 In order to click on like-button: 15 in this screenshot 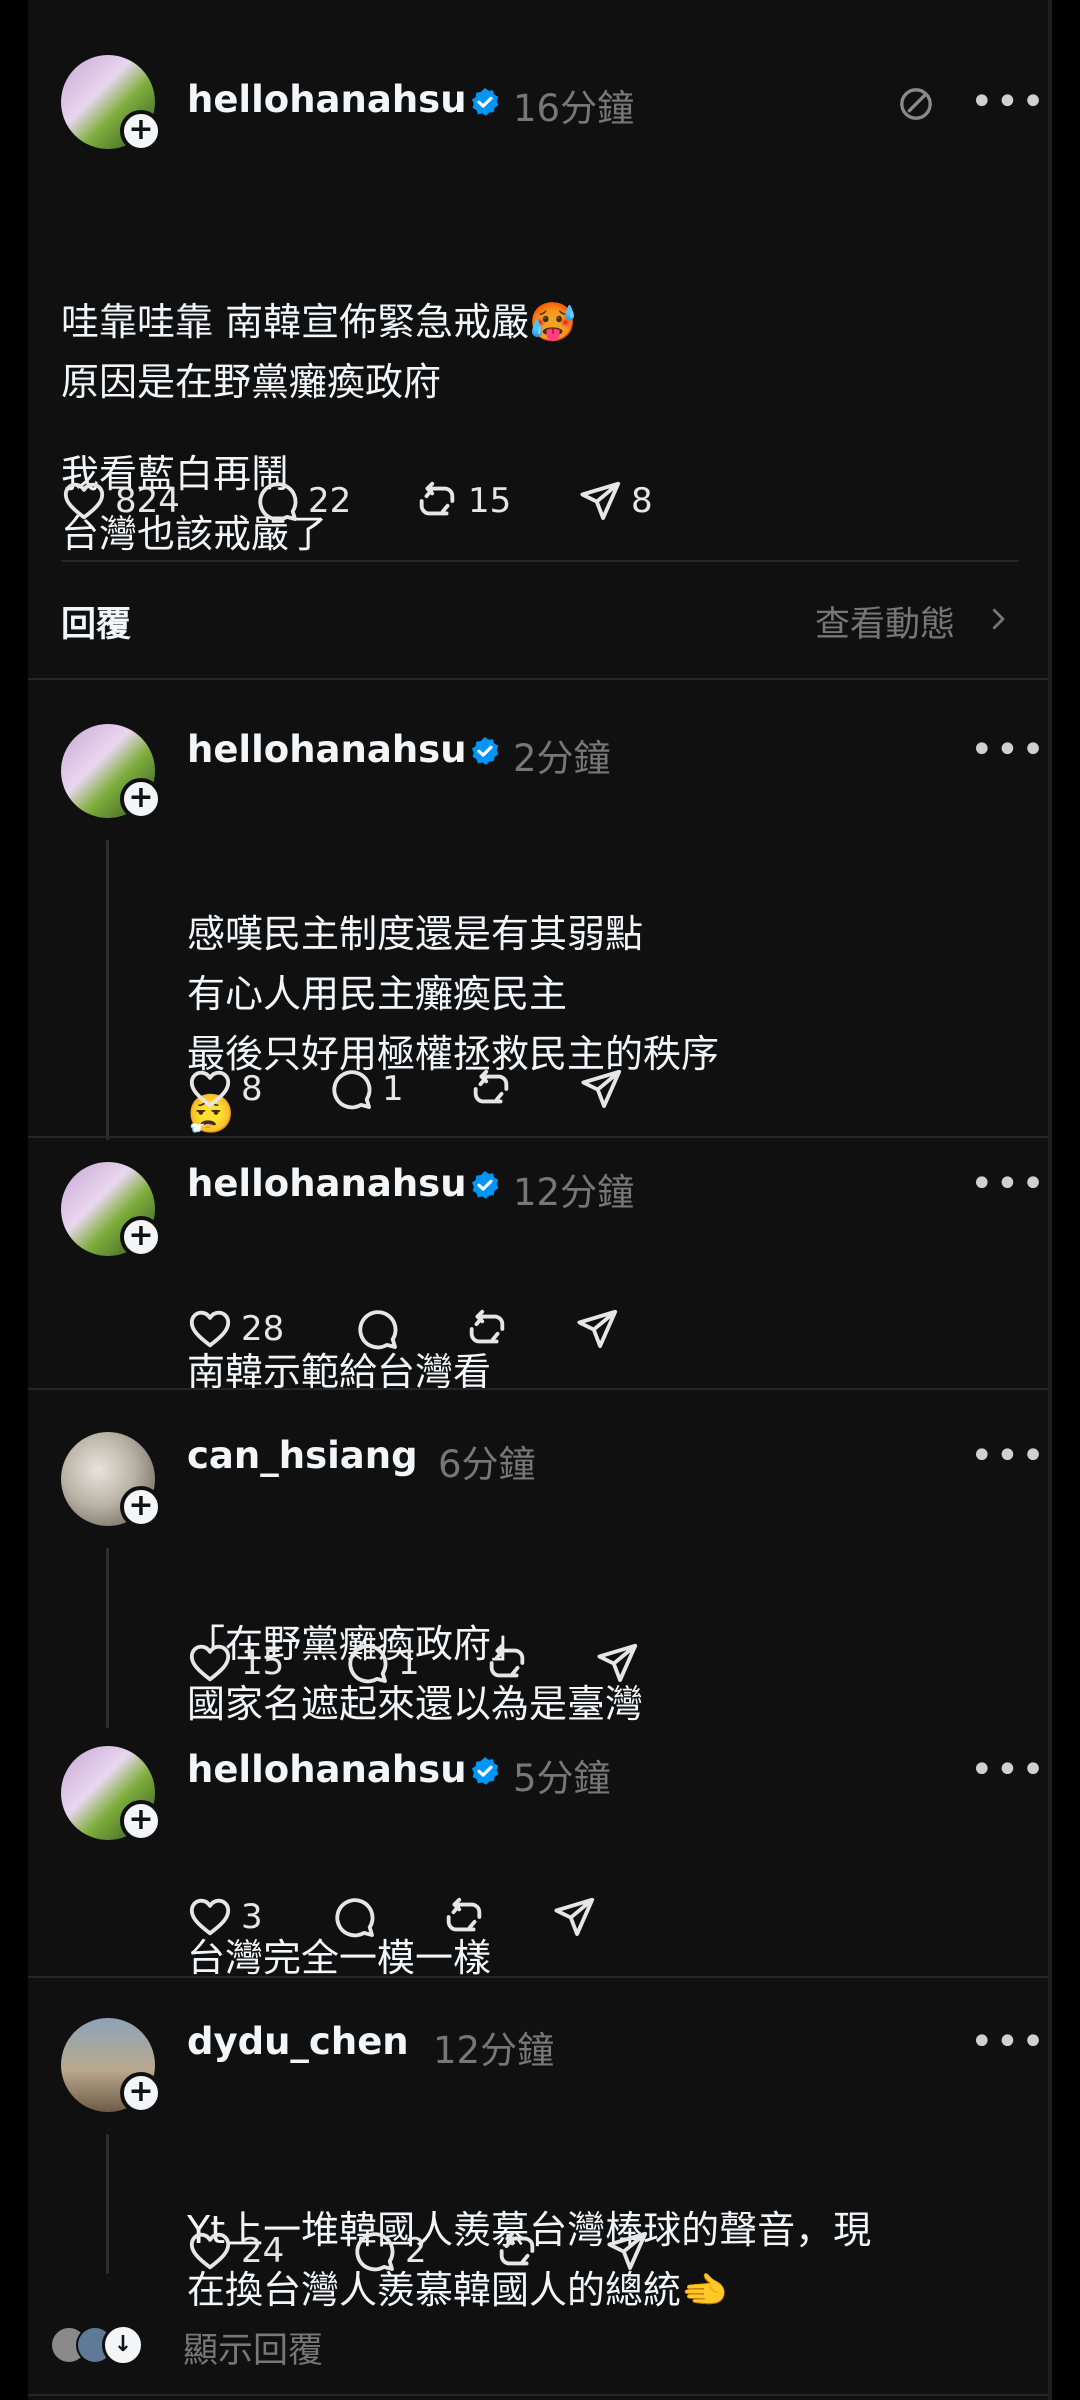, I will do `click(235, 1663)`.